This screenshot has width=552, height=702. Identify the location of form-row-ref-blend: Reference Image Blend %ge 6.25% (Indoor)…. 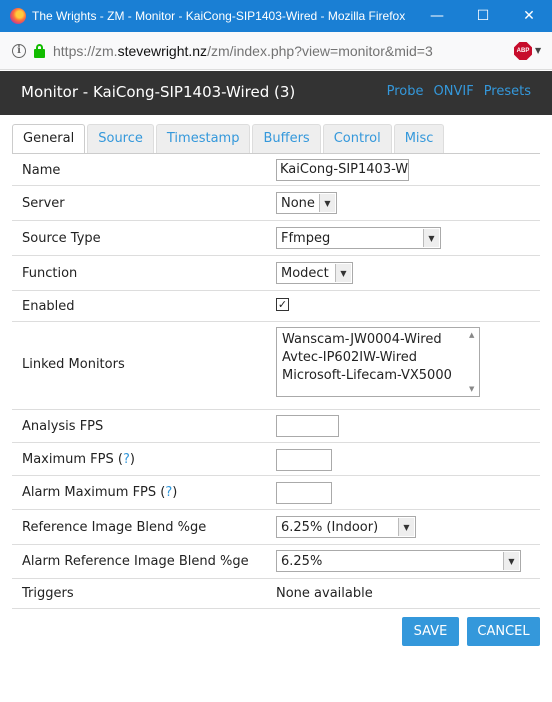
(276, 527).